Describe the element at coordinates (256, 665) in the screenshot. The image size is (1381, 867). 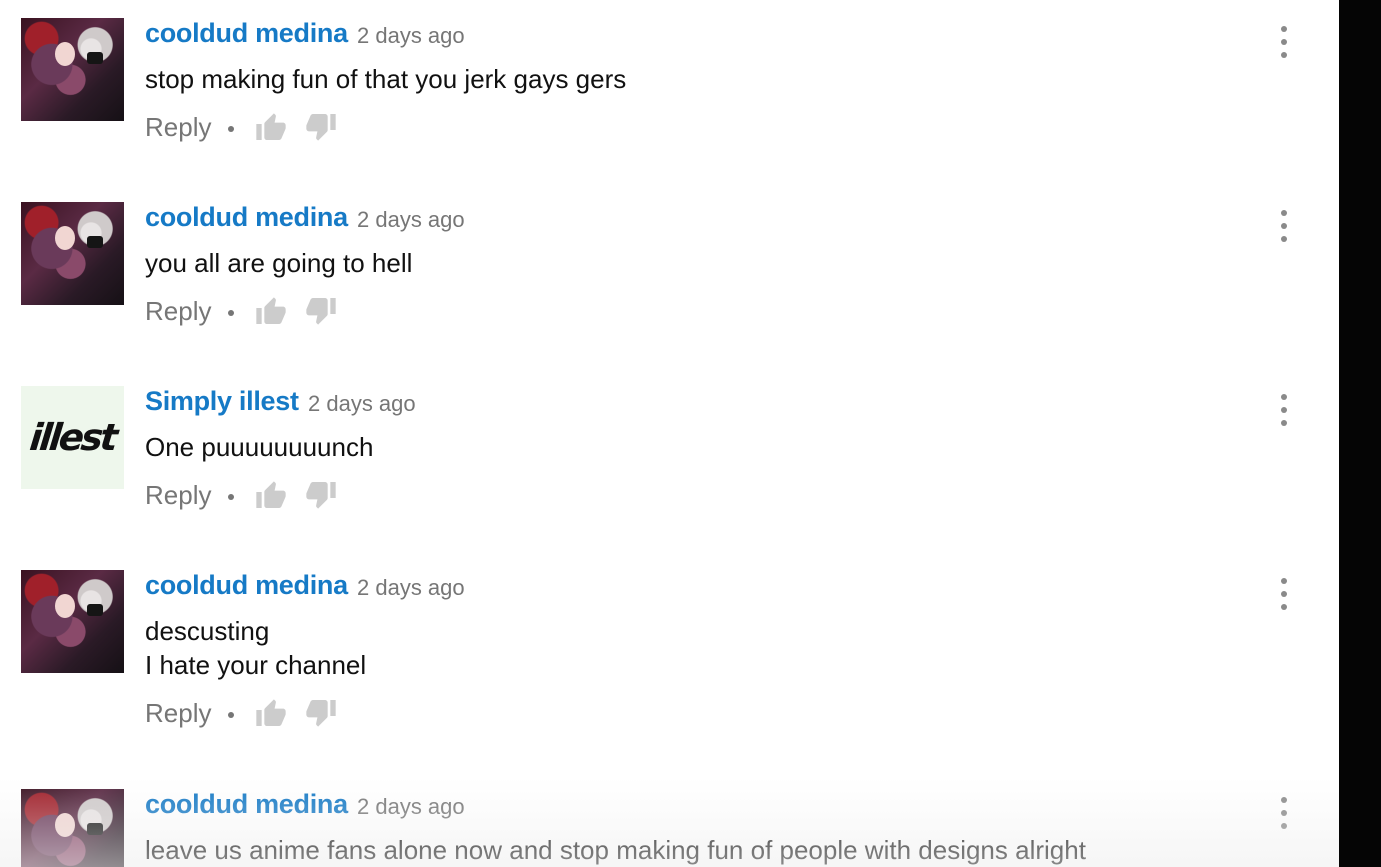
I see `comment-text-line: I hate your channel` at that location.